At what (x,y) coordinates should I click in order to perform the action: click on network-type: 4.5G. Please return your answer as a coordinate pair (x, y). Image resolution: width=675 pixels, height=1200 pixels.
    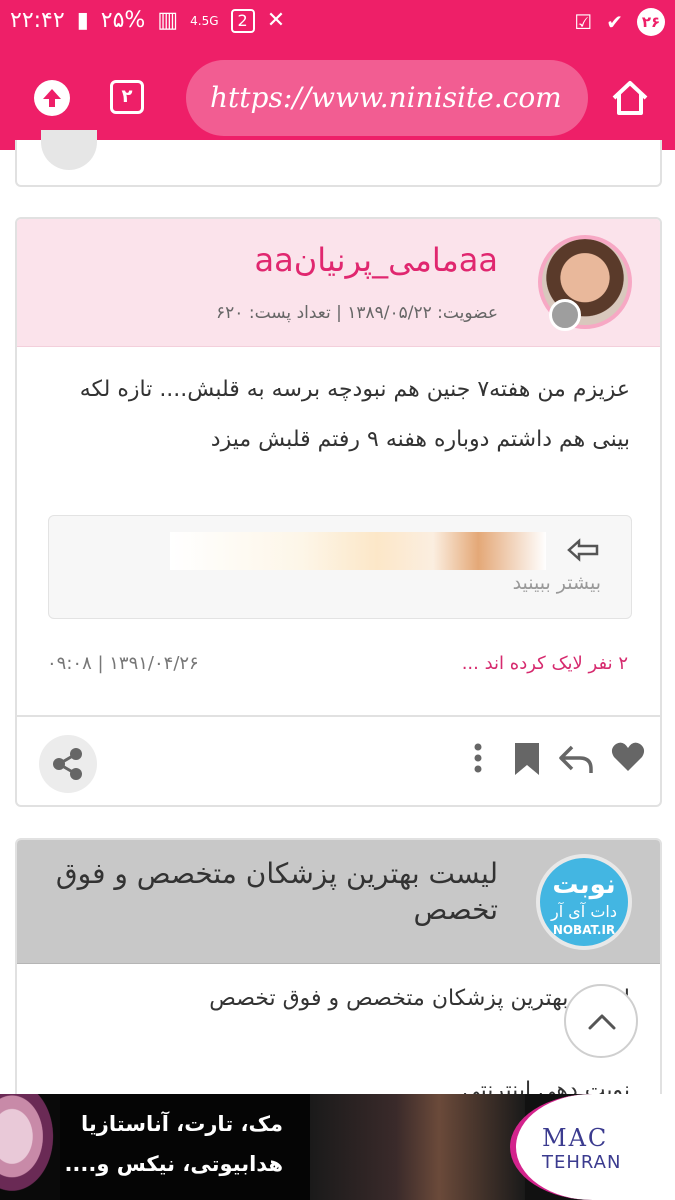
    Looking at the image, I should click on (204, 20).